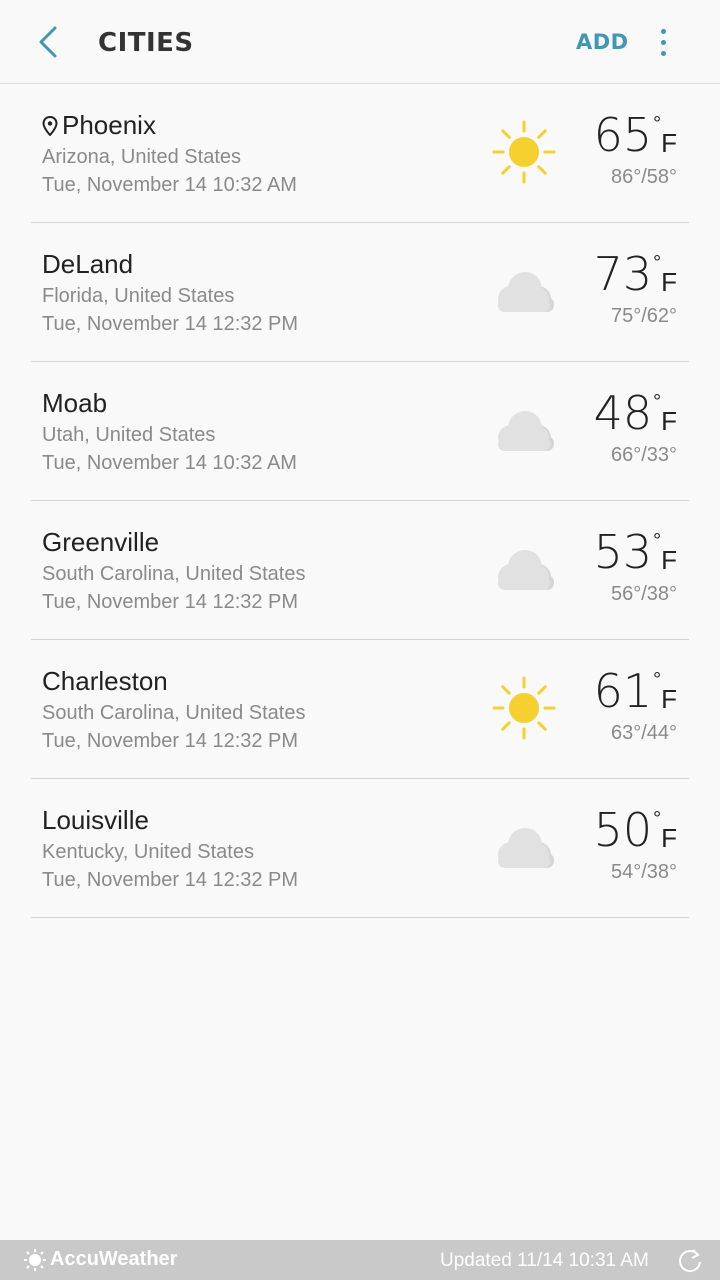 This screenshot has height=1280, width=720. Describe the element at coordinates (623, 691) in the screenshot. I see `temperature-value: 61` at that location.